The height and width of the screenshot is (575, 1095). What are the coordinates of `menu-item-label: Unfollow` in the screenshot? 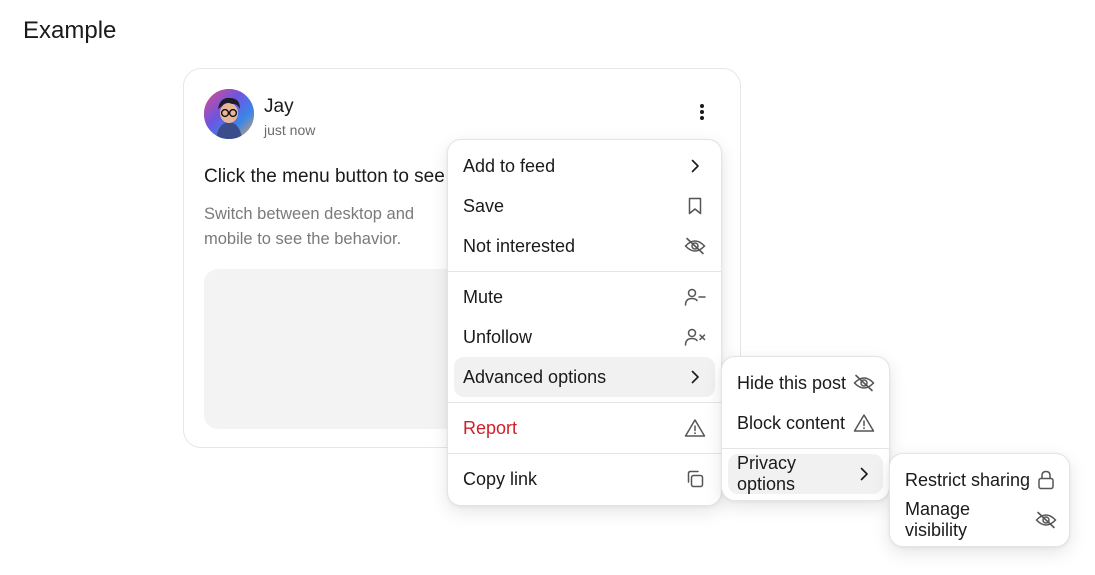 It's located at (498, 336).